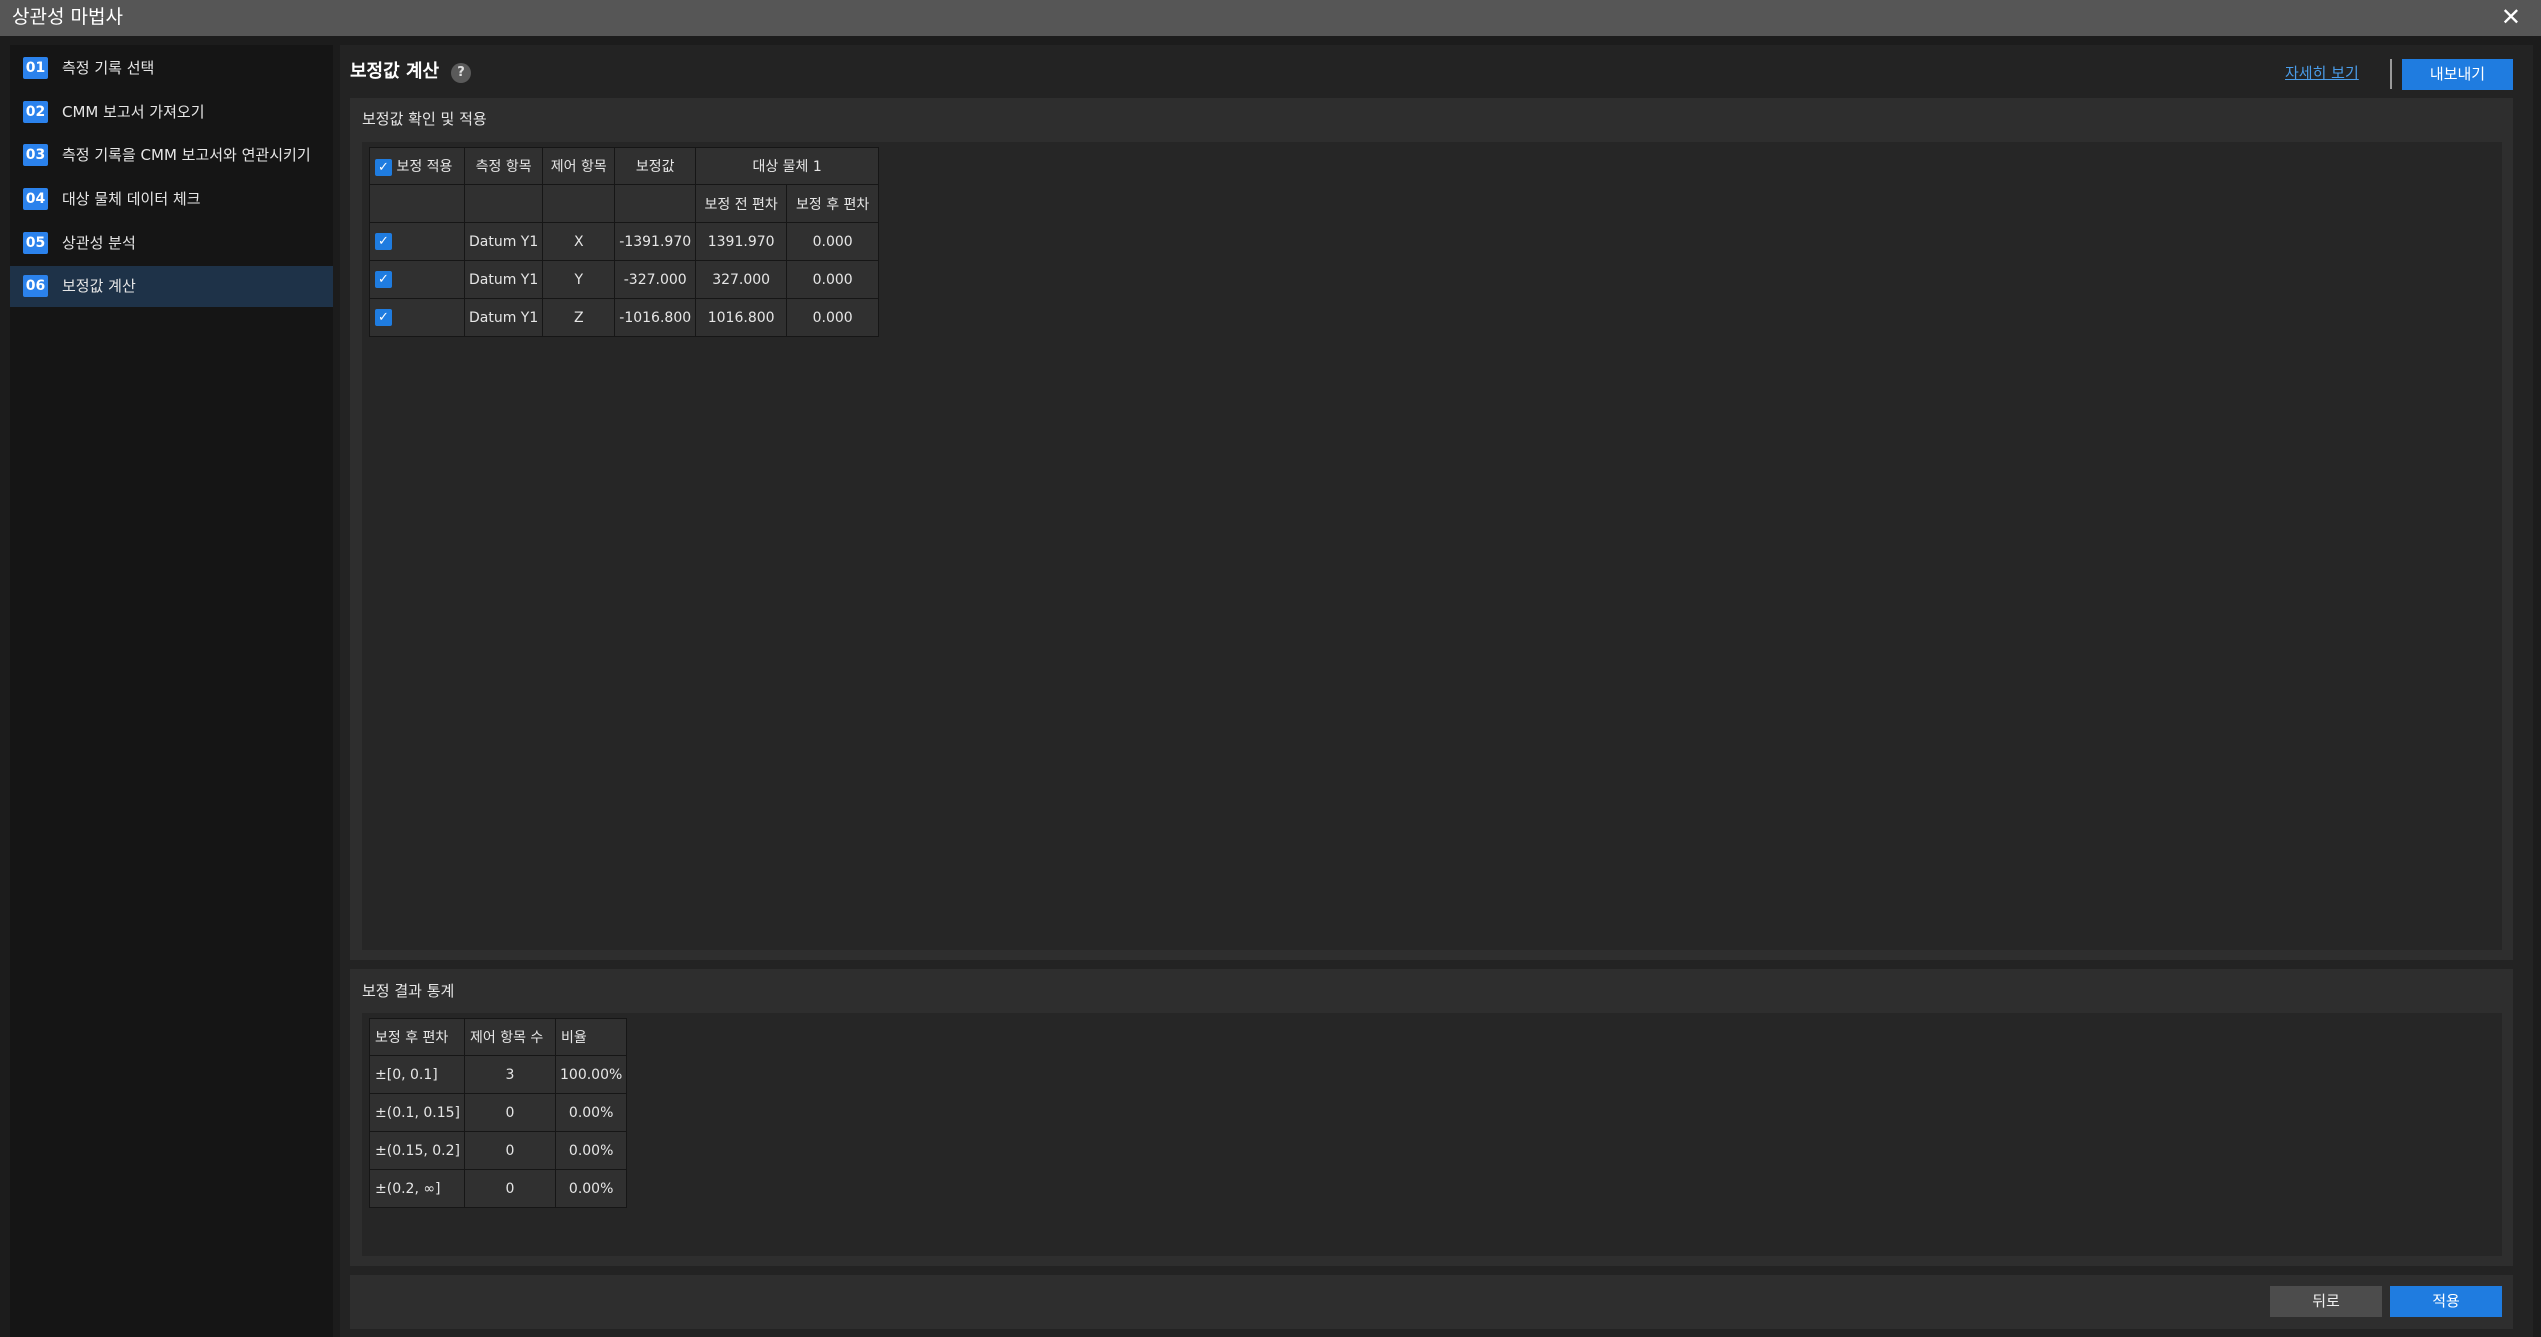 Image resolution: width=2541 pixels, height=1337 pixels. I want to click on deviation-header: 보정 후 편차, so click(417, 1037).